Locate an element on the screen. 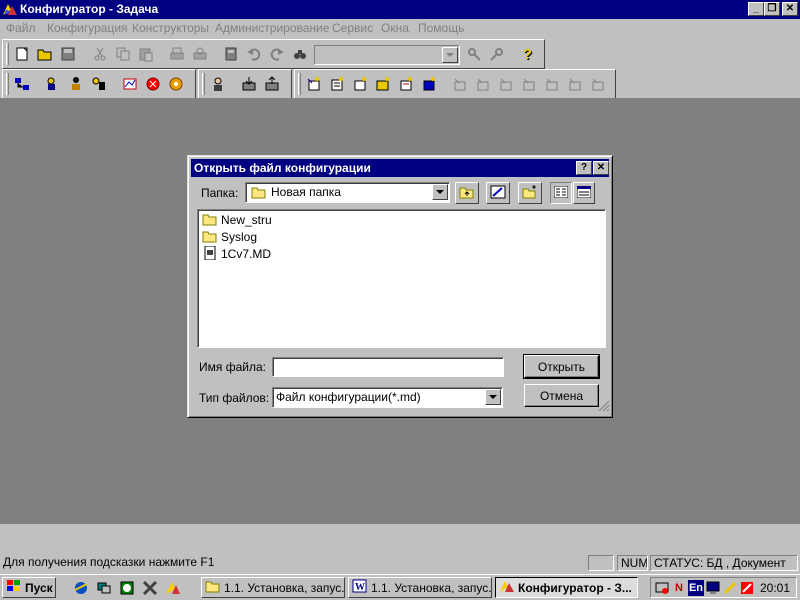  user-keys-icon is located at coordinates (99, 84).